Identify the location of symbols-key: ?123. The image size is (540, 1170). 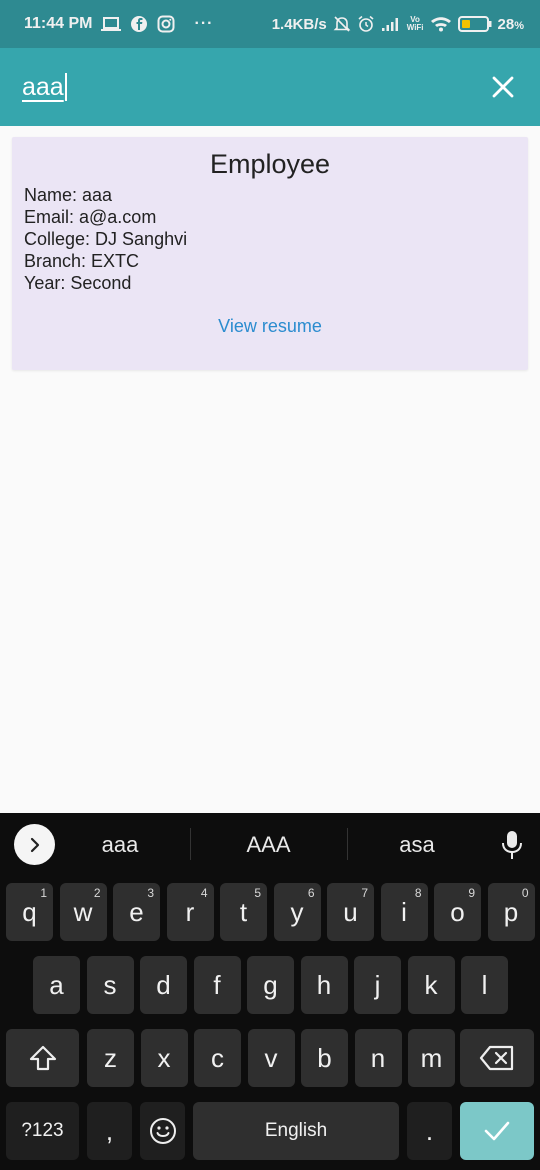
(42, 1131).